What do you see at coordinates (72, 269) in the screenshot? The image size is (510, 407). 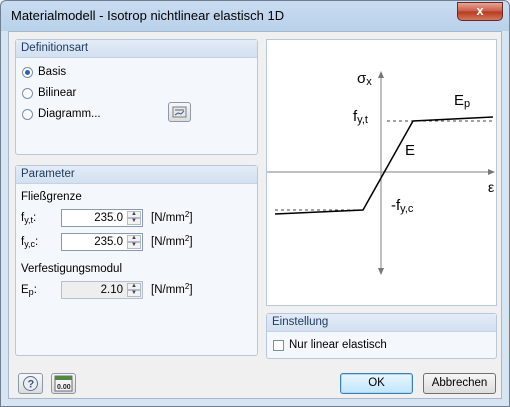 I see `verfestigungsmodul-label: Verfestigungsmodul` at bounding box center [72, 269].